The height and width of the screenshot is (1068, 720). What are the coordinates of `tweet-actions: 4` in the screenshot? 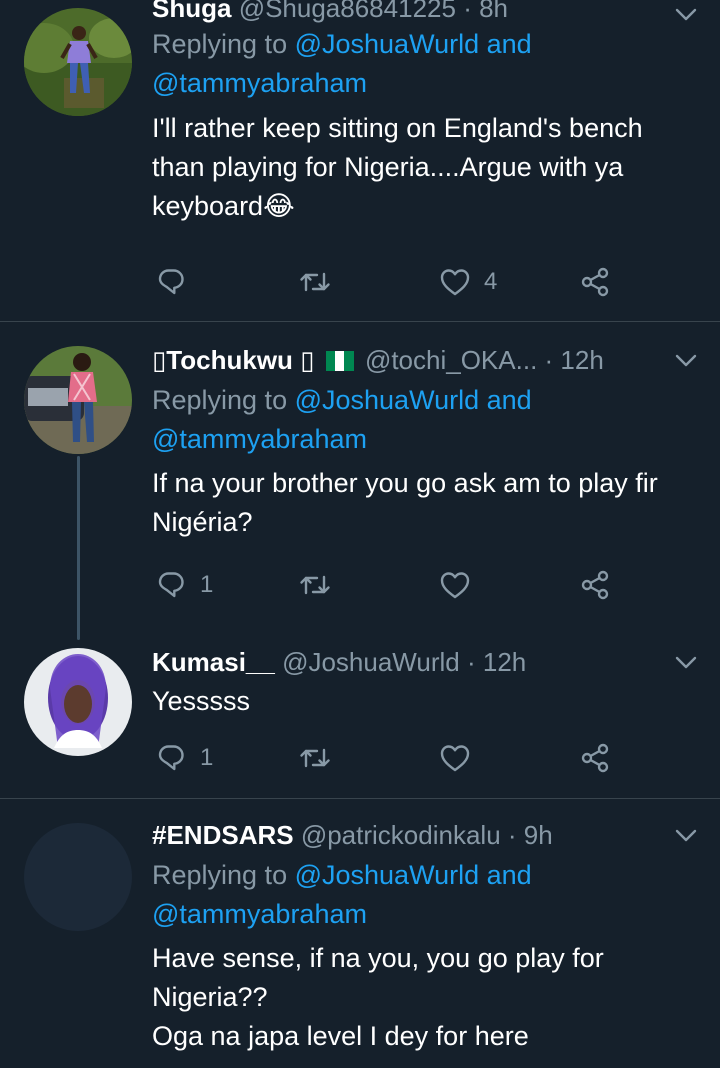 It's located at (387, 282).